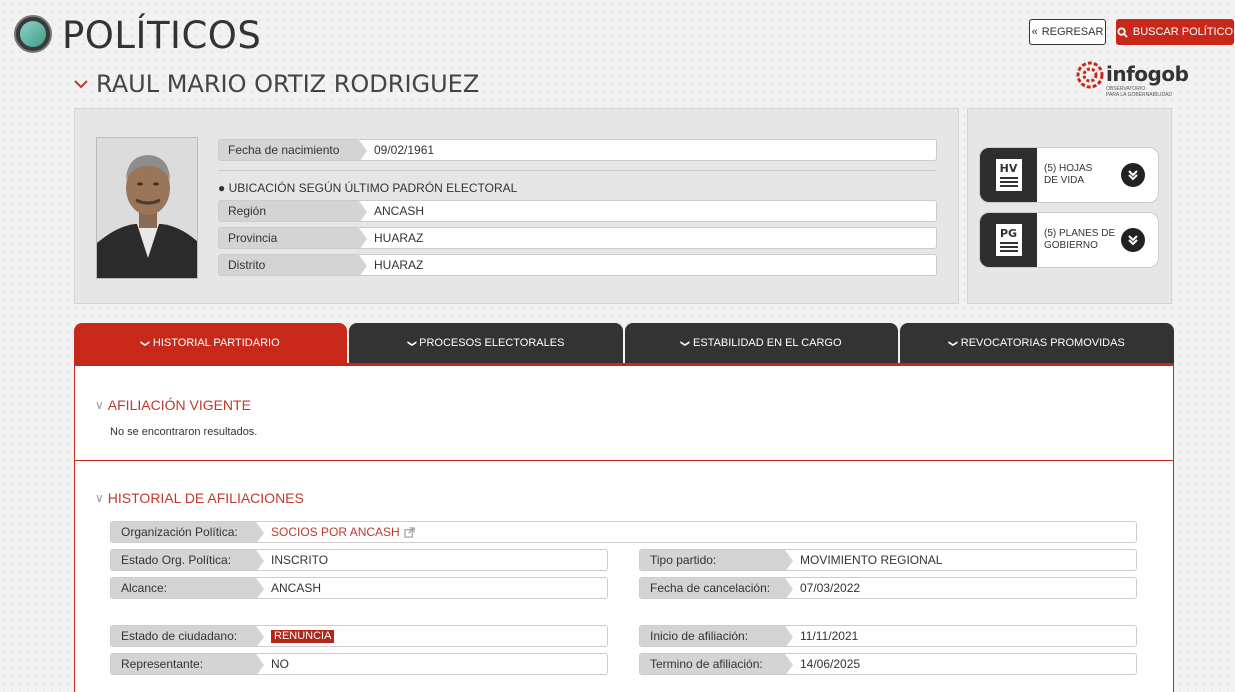 This screenshot has width=1235, height=692. What do you see at coordinates (173, 405) in the screenshot?
I see `afiliacion-vigente-title: ∨ AFILIACIÓN VIGENTE` at bounding box center [173, 405].